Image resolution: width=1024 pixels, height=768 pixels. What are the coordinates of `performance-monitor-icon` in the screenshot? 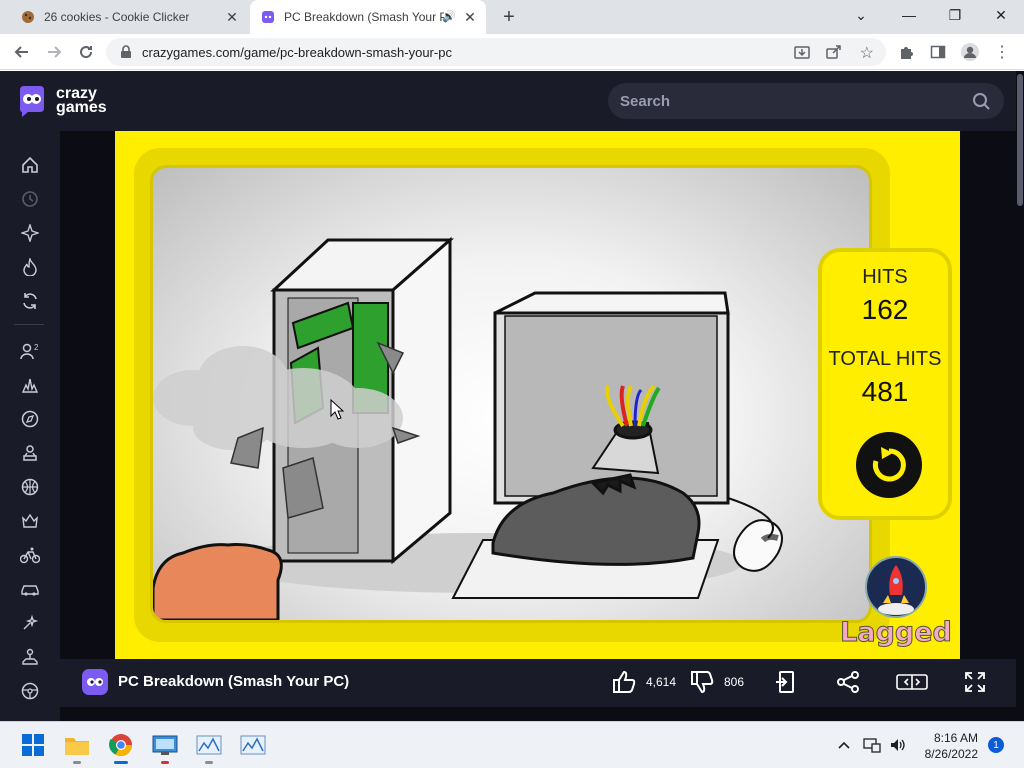 It's located at (209, 745).